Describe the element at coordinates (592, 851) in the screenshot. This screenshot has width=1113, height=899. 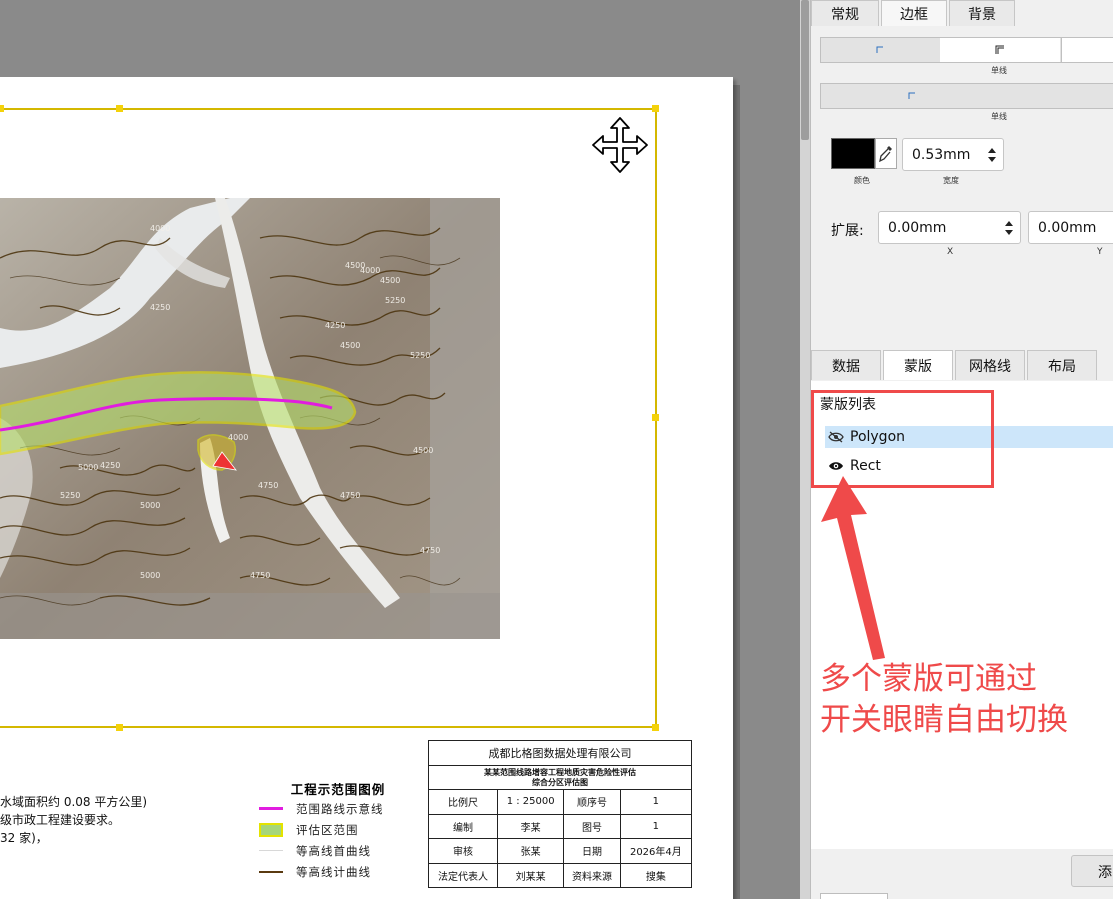
I see `table-cell: 日期` at that location.